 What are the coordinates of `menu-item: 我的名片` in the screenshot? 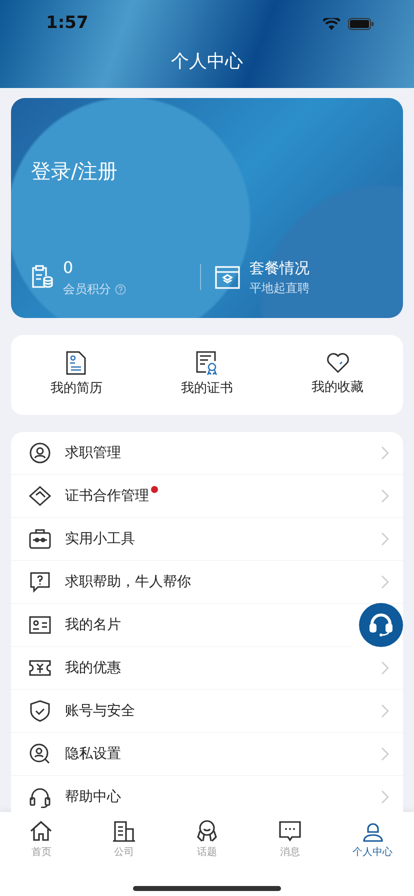 It's located at (182, 625).